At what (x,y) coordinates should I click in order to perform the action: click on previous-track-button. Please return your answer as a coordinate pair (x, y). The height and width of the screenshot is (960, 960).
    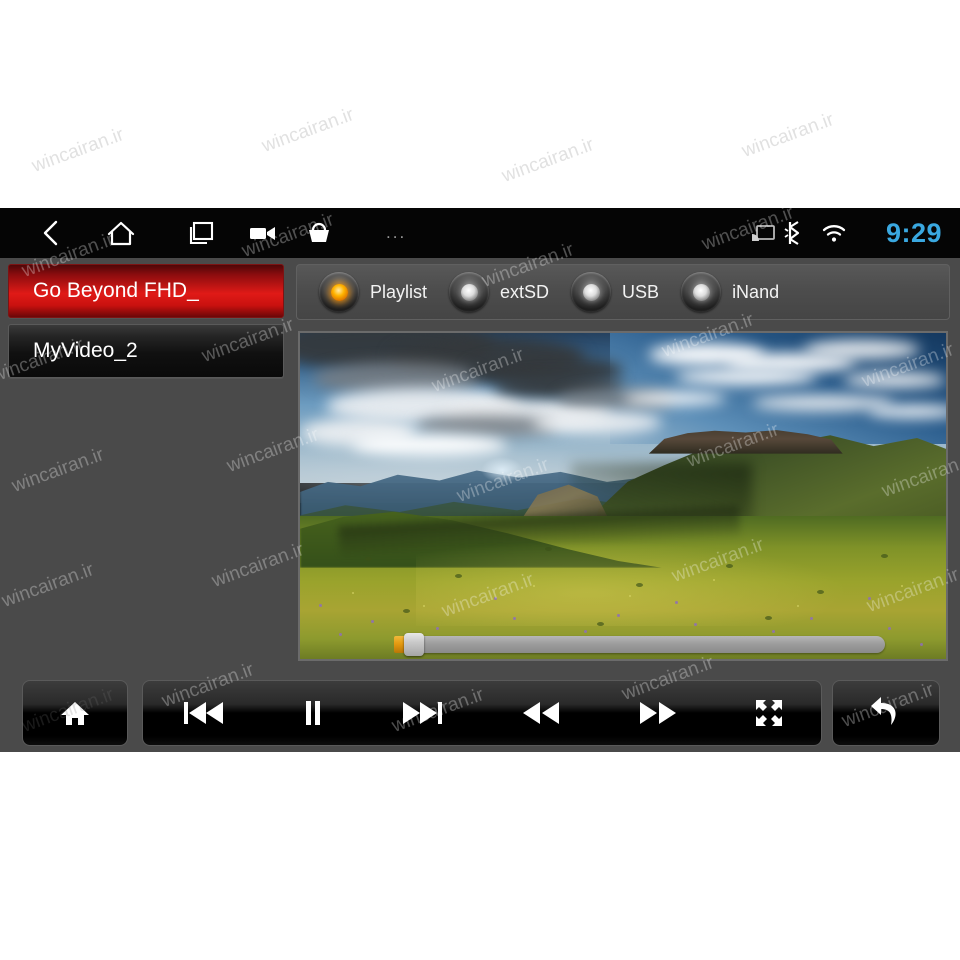
    Looking at the image, I should click on (203, 713).